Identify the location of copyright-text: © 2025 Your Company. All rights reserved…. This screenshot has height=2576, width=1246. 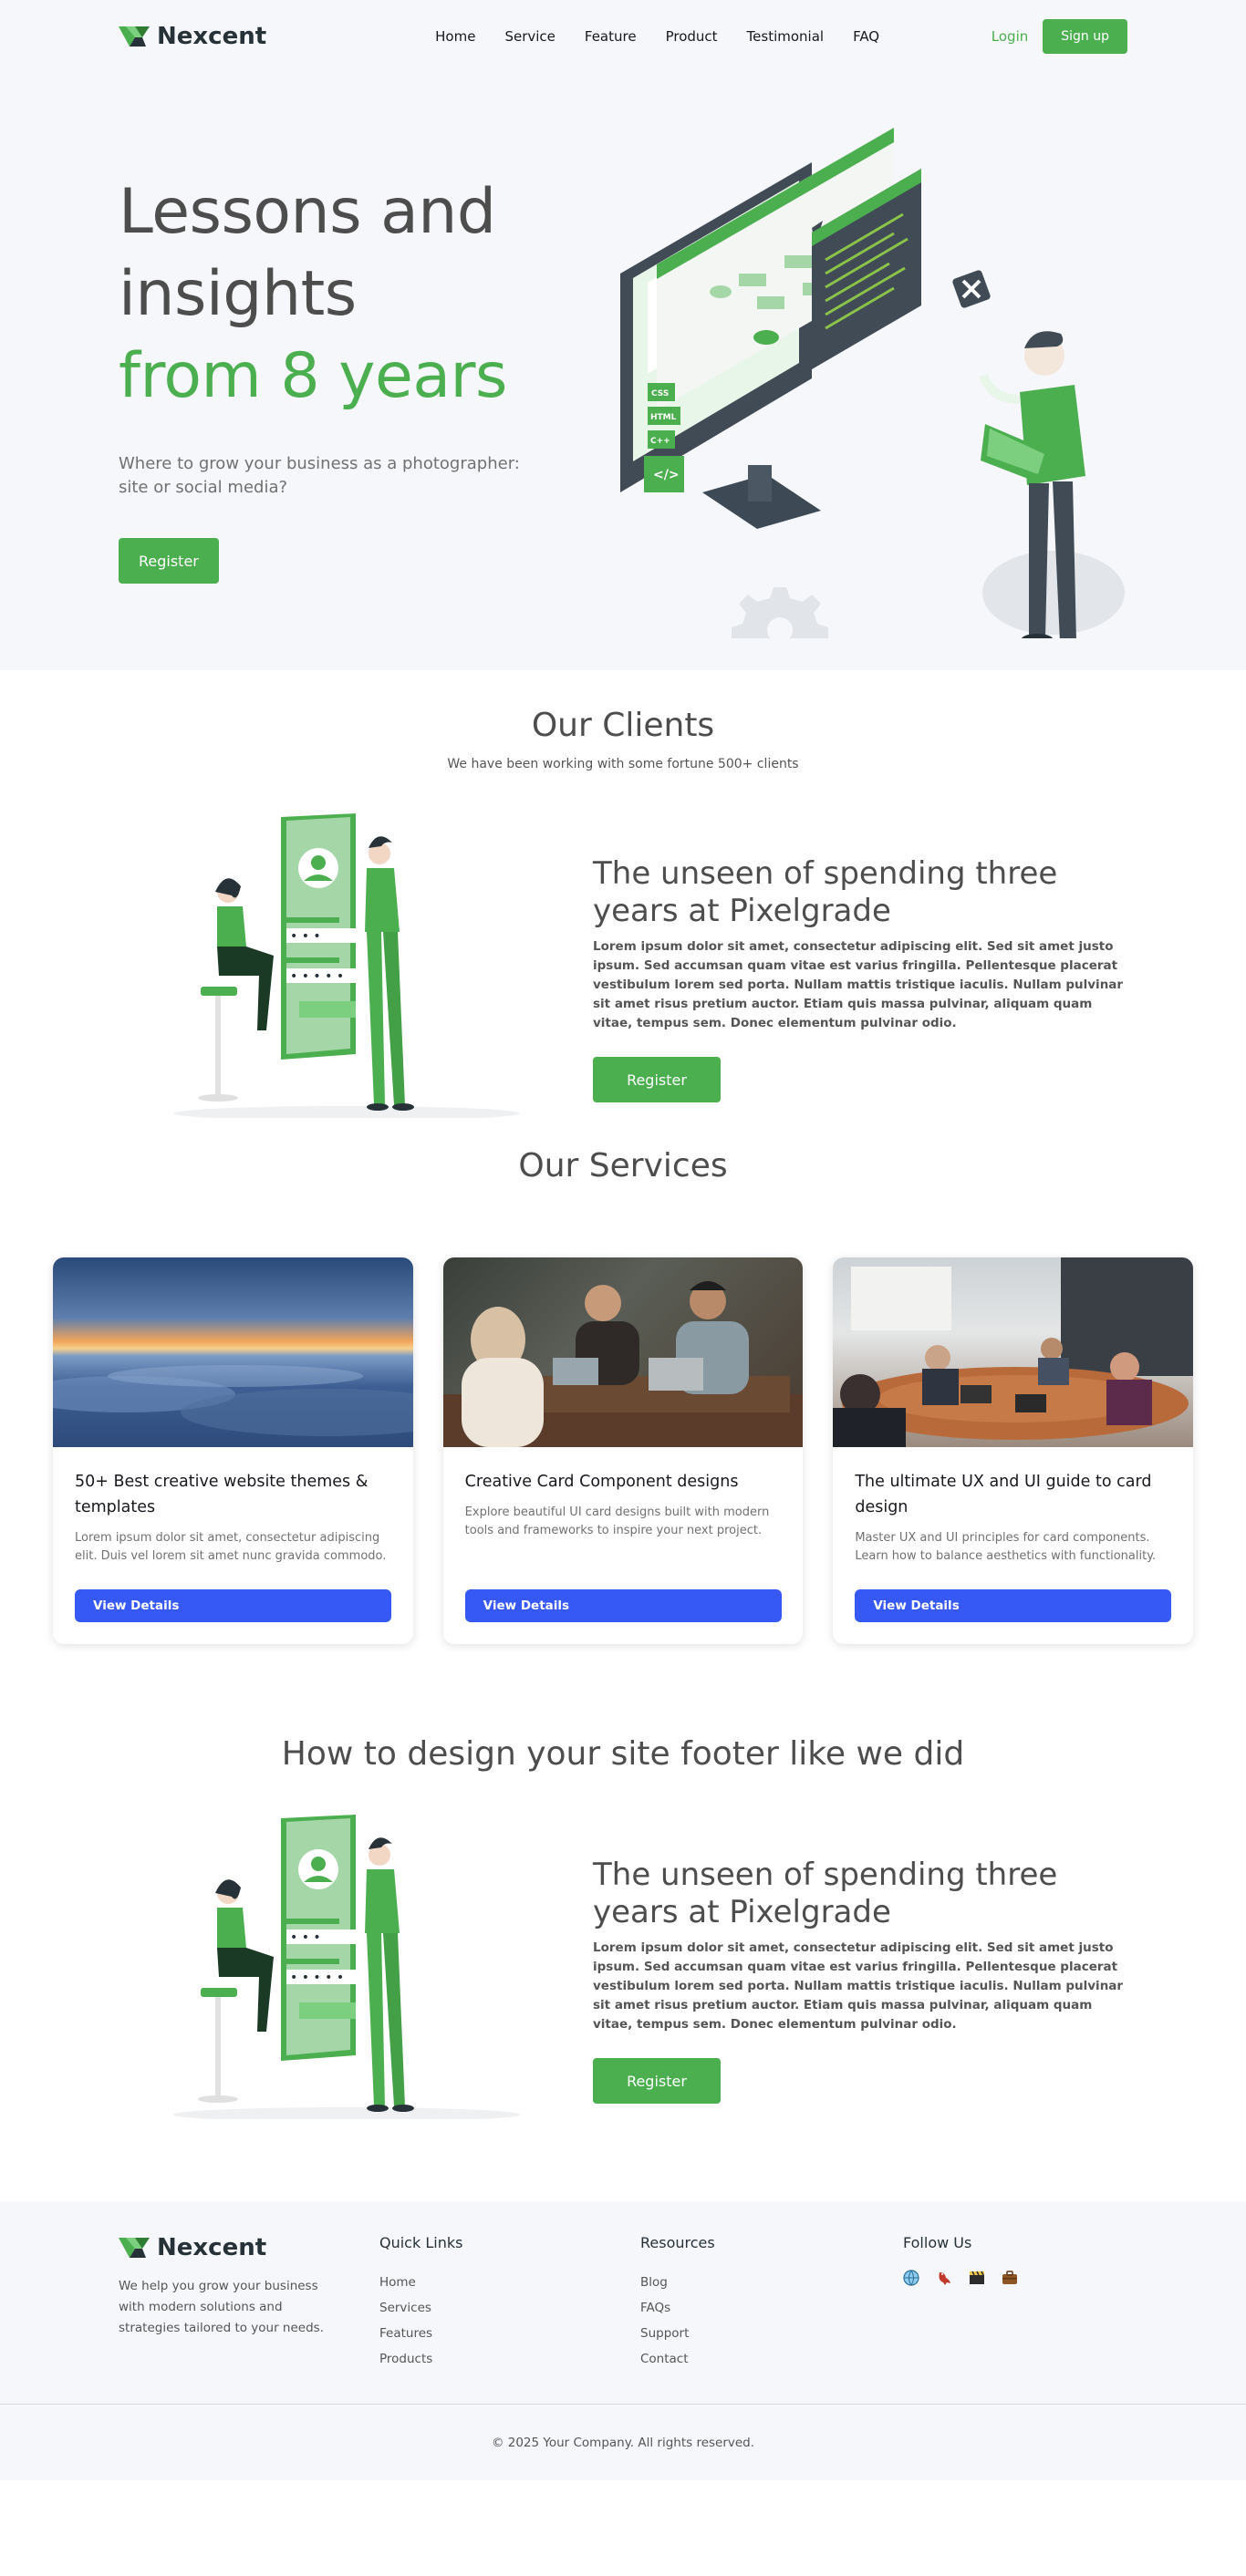
(623, 2442).